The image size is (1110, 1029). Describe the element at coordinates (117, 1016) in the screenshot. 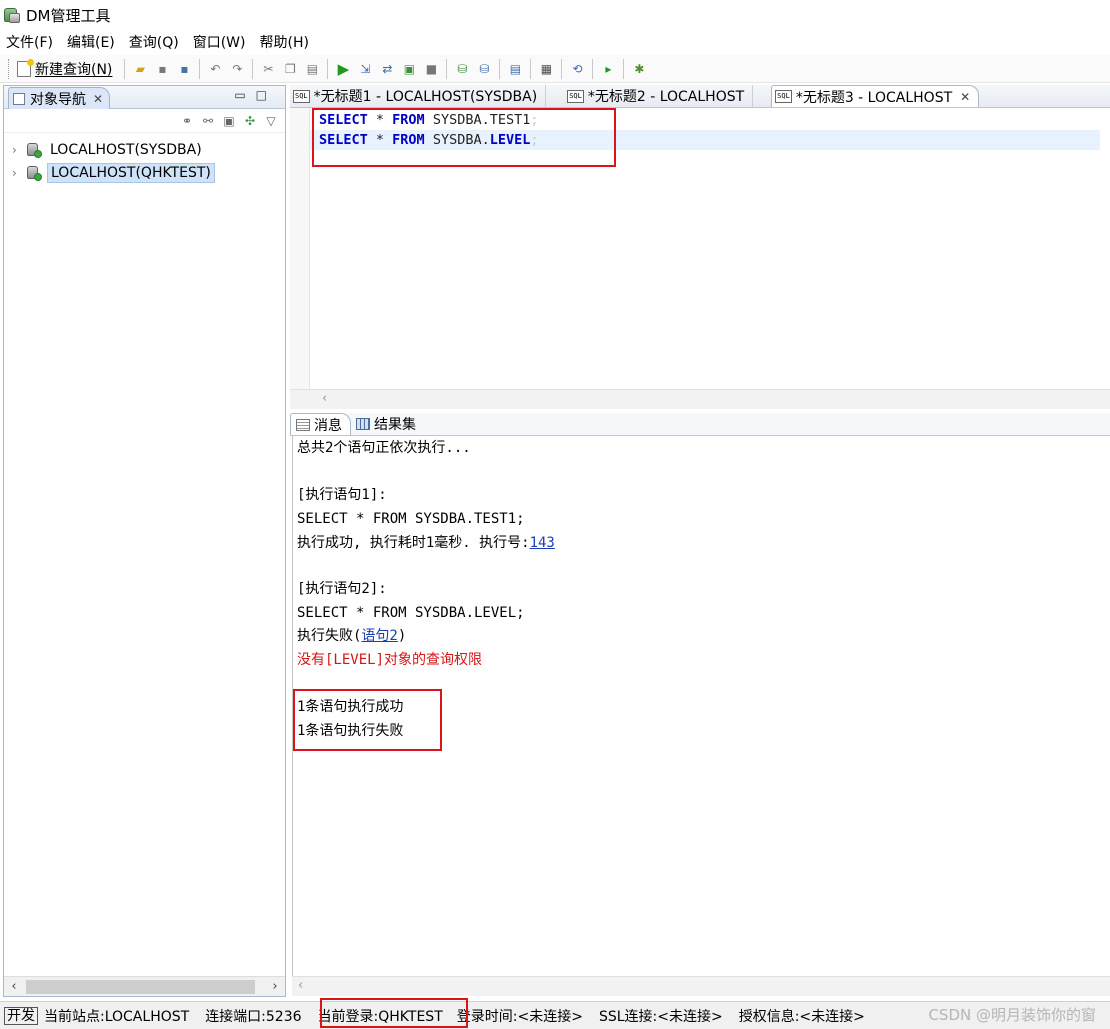

I see `status-site: 当前站点:LOCALHOST` at that location.